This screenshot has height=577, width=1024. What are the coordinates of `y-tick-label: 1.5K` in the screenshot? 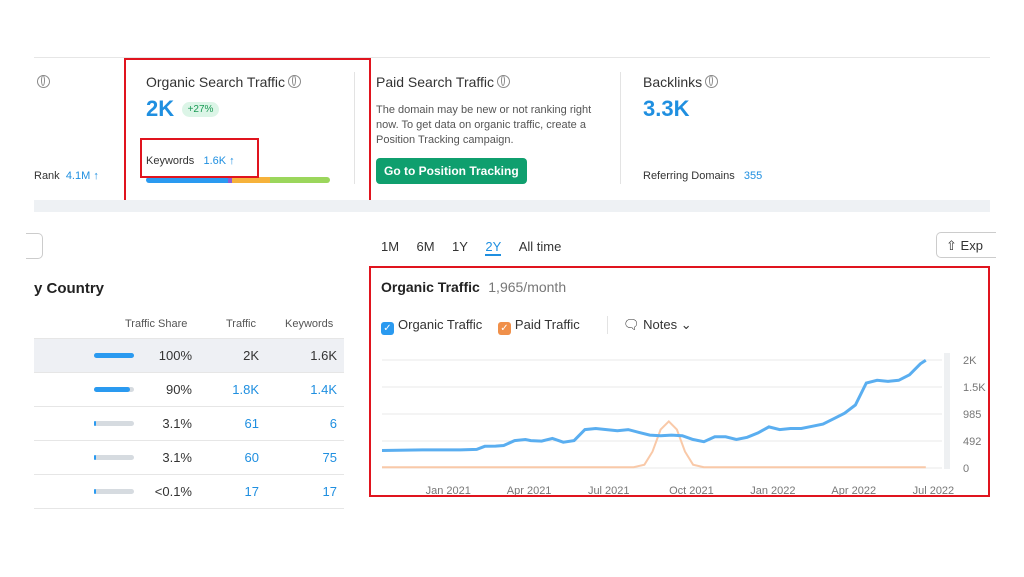 It's located at (974, 388).